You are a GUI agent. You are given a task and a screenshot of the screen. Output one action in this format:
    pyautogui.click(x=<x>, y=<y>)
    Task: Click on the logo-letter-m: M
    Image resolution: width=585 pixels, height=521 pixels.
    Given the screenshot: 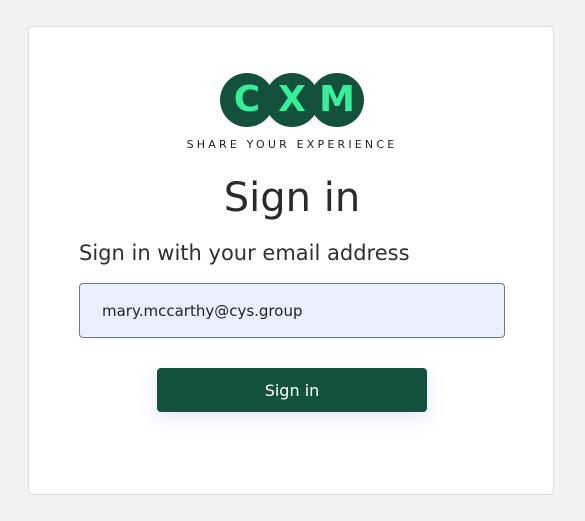 What is the action you would take?
    pyautogui.click(x=337, y=100)
    